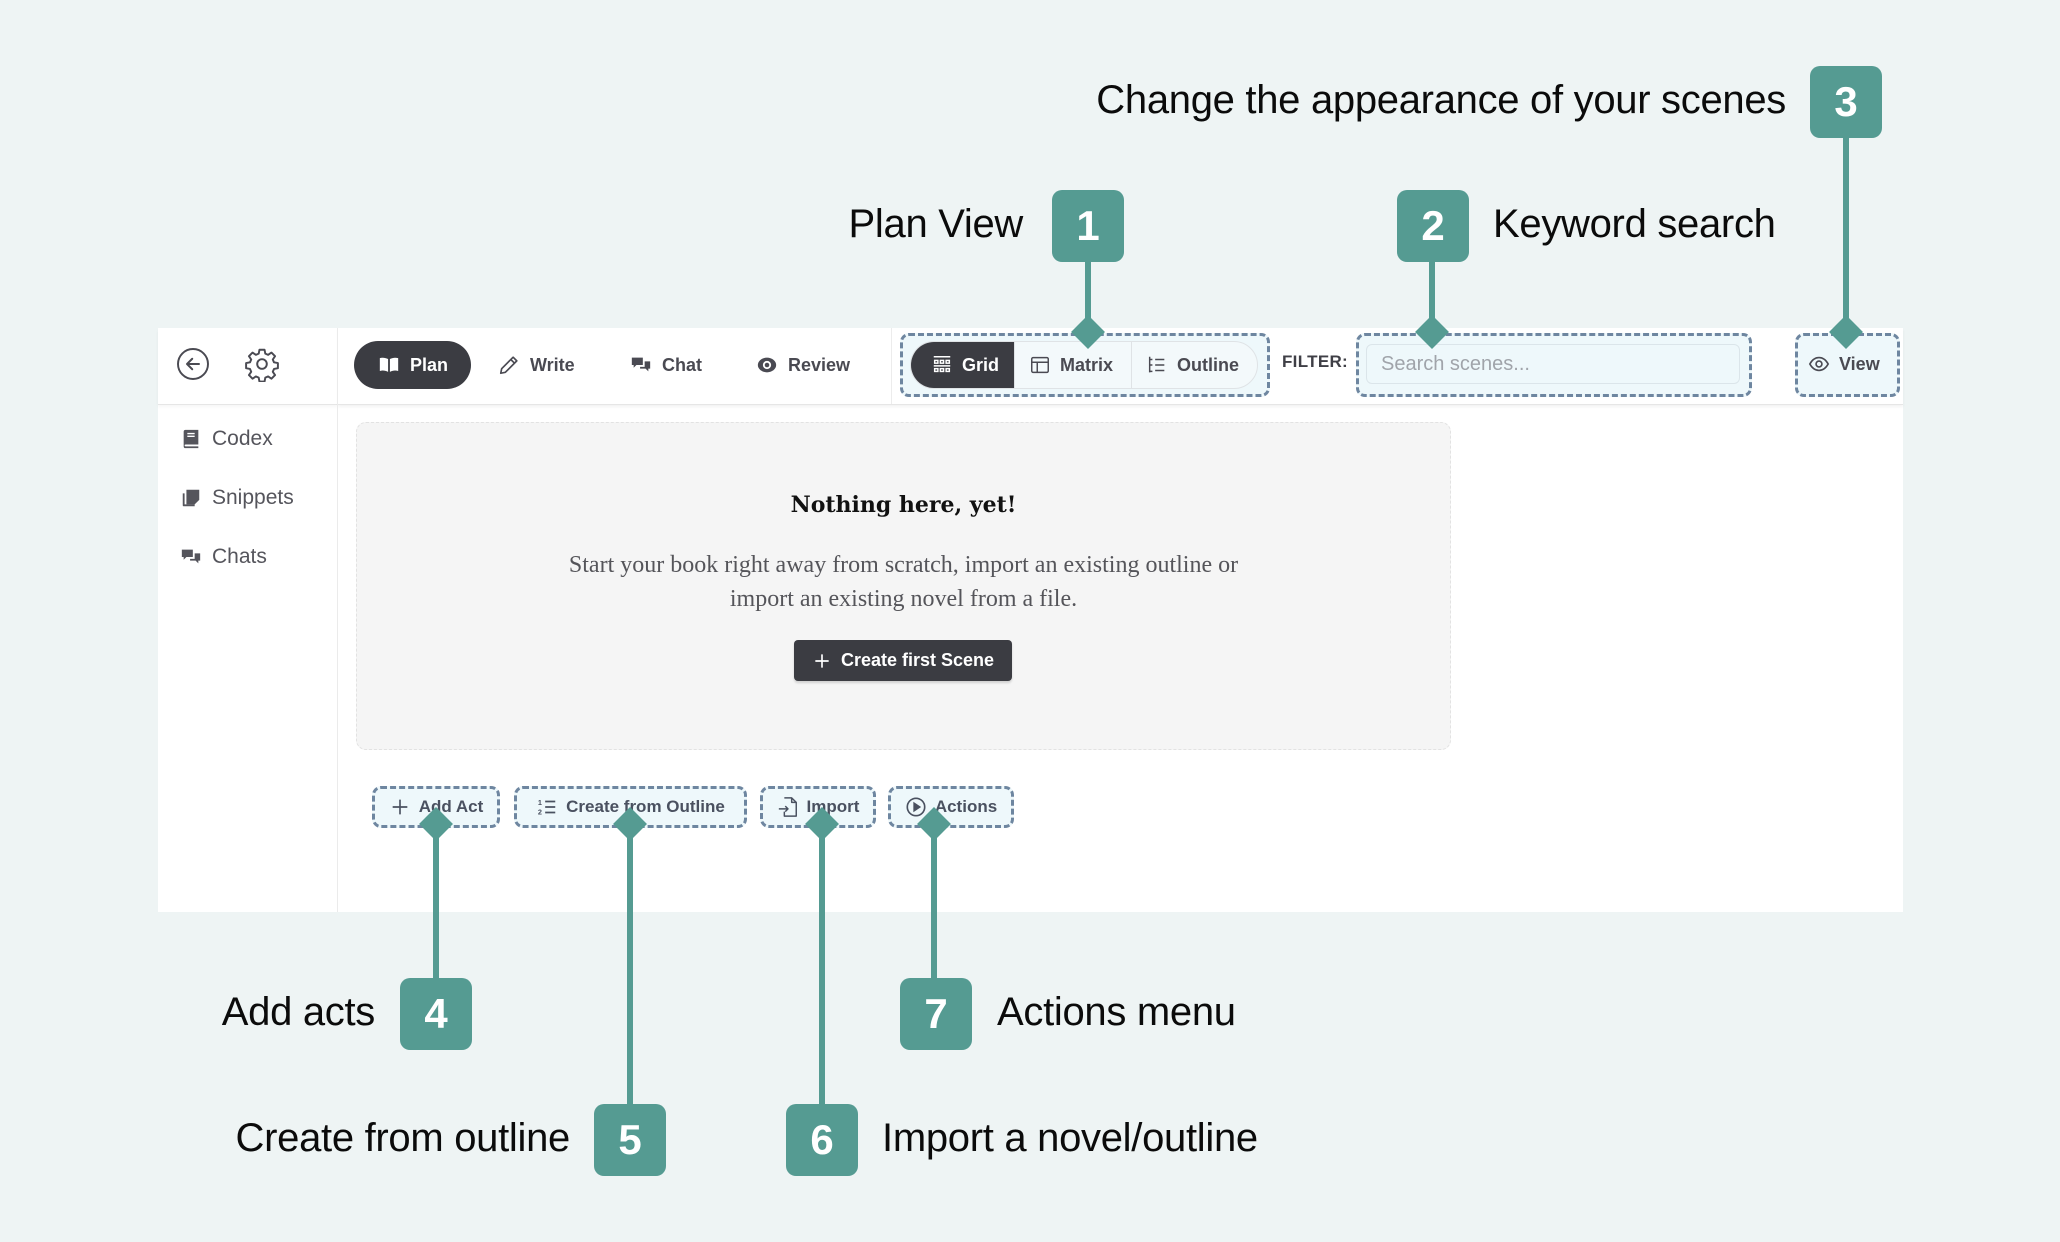 The image size is (2060, 1242). I want to click on back-button, so click(193, 364).